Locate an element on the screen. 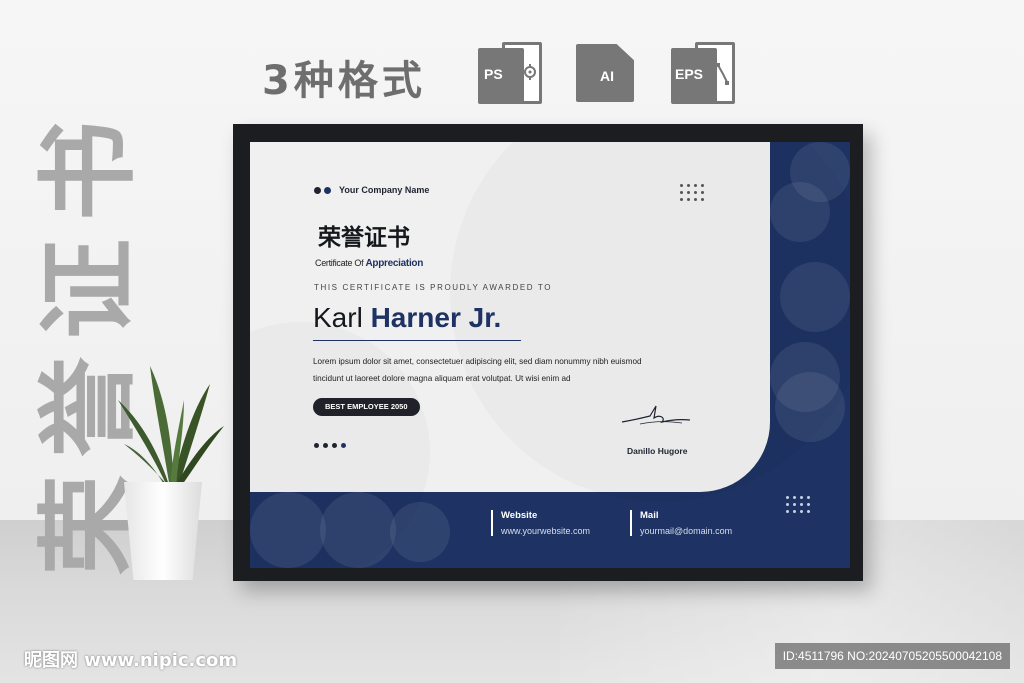  eps-file-icon: EPS is located at coordinates (704, 73).